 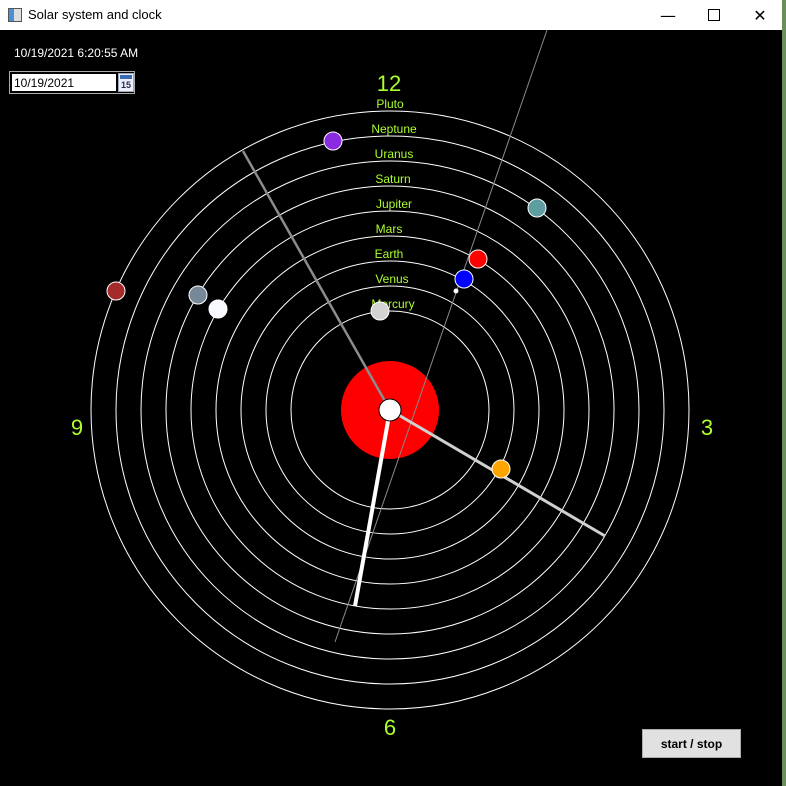 I want to click on maximize-icon, so click(x=714, y=15).